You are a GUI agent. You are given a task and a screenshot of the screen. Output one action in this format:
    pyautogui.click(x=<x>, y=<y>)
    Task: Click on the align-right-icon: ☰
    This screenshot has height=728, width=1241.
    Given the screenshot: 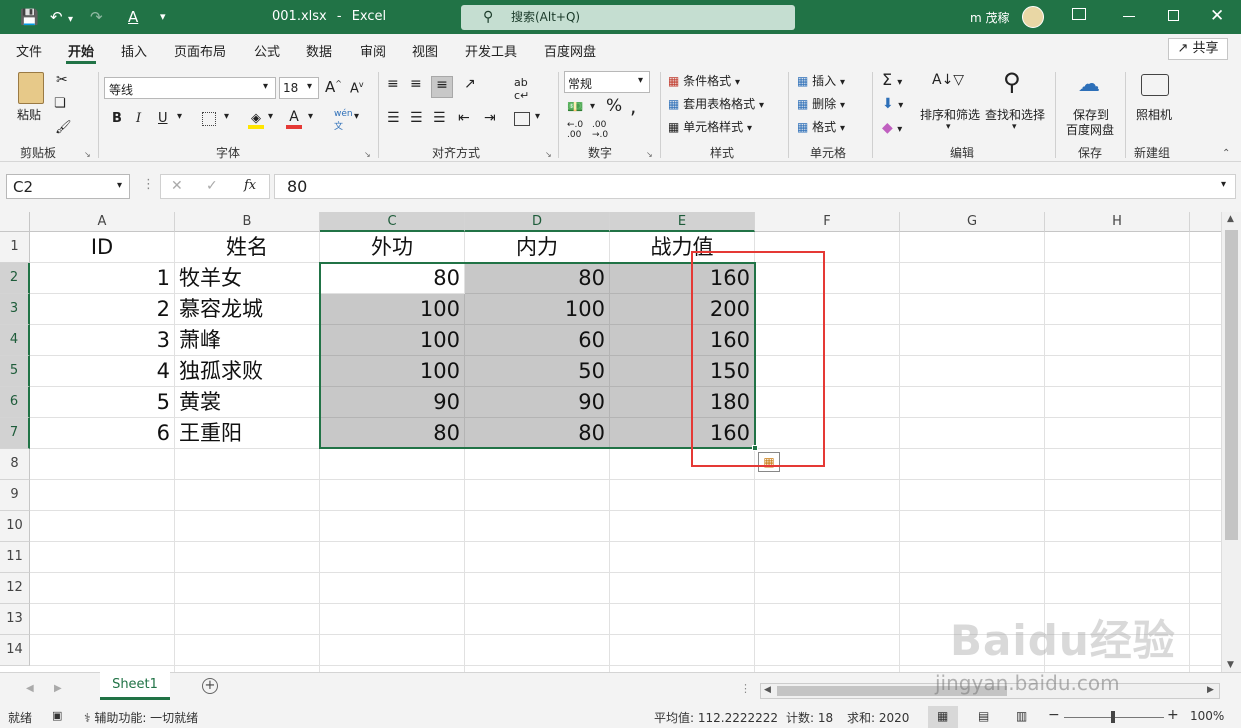 What is the action you would take?
    pyautogui.click(x=439, y=118)
    